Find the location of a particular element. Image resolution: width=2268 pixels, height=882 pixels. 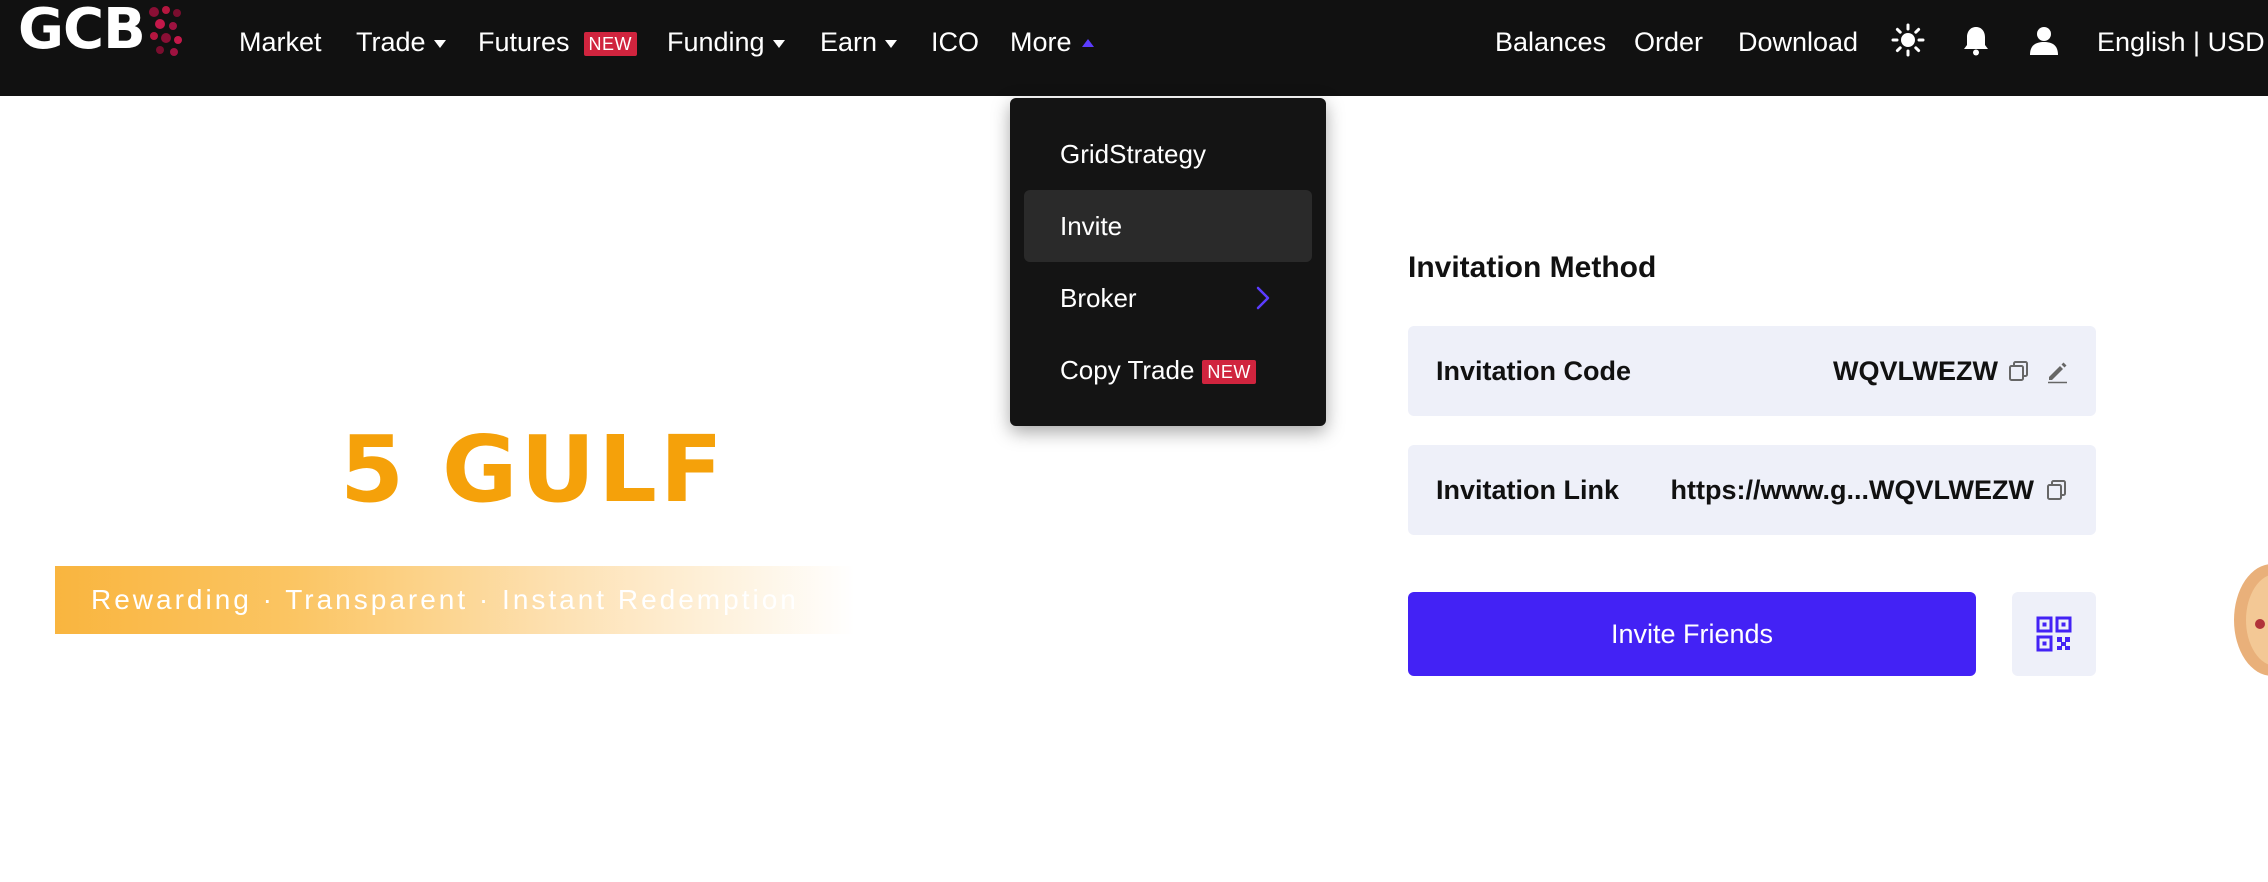

nav-balances-label: Balances is located at coordinates (1551, 41).